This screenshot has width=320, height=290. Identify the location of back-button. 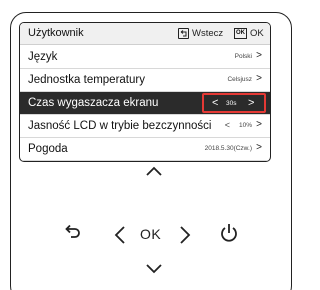
(72, 232).